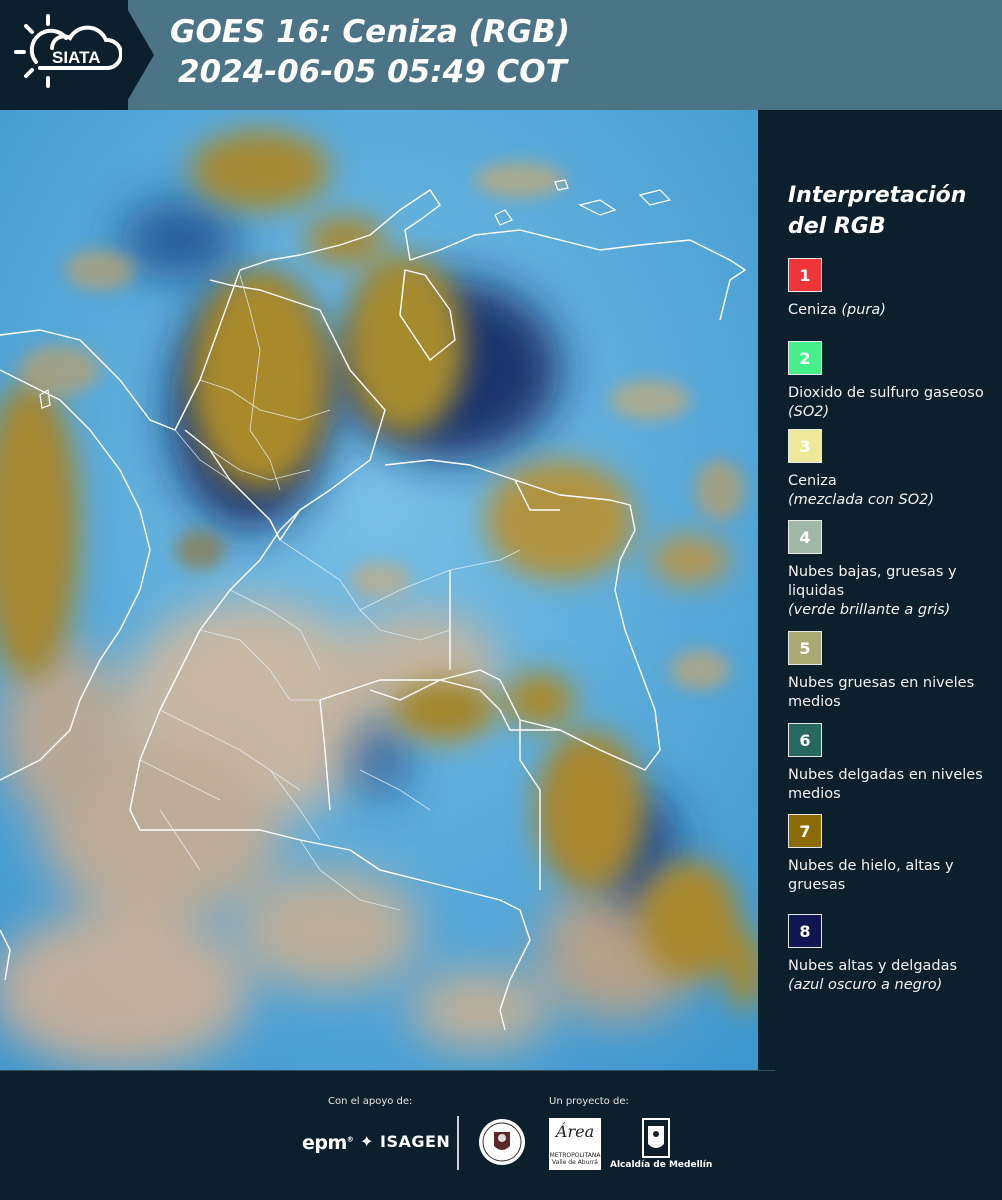  What do you see at coordinates (805, 931) in the screenshot?
I see `legend-swatch-8: 8` at bounding box center [805, 931].